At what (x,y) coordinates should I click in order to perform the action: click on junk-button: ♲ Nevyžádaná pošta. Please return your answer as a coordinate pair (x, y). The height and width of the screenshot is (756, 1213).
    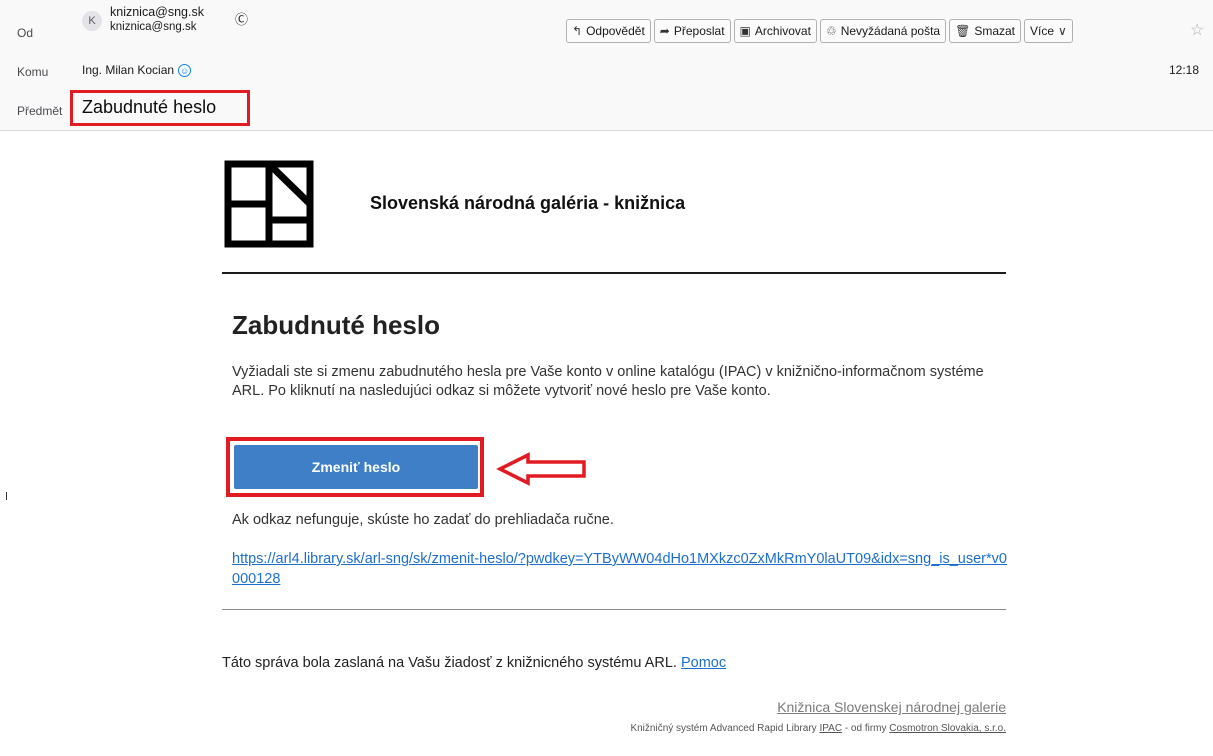
    Looking at the image, I should click on (883, 31).